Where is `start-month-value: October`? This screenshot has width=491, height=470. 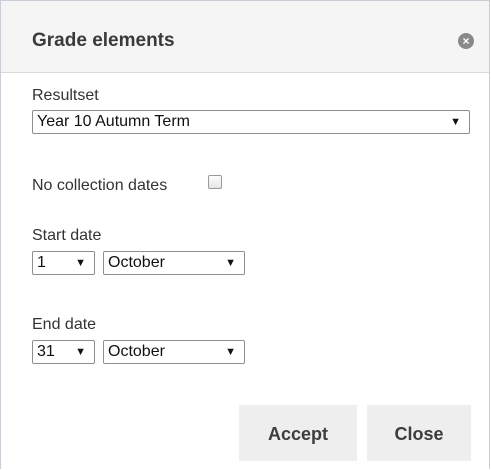
start-month-value: October is located at coordinates (136, 262).